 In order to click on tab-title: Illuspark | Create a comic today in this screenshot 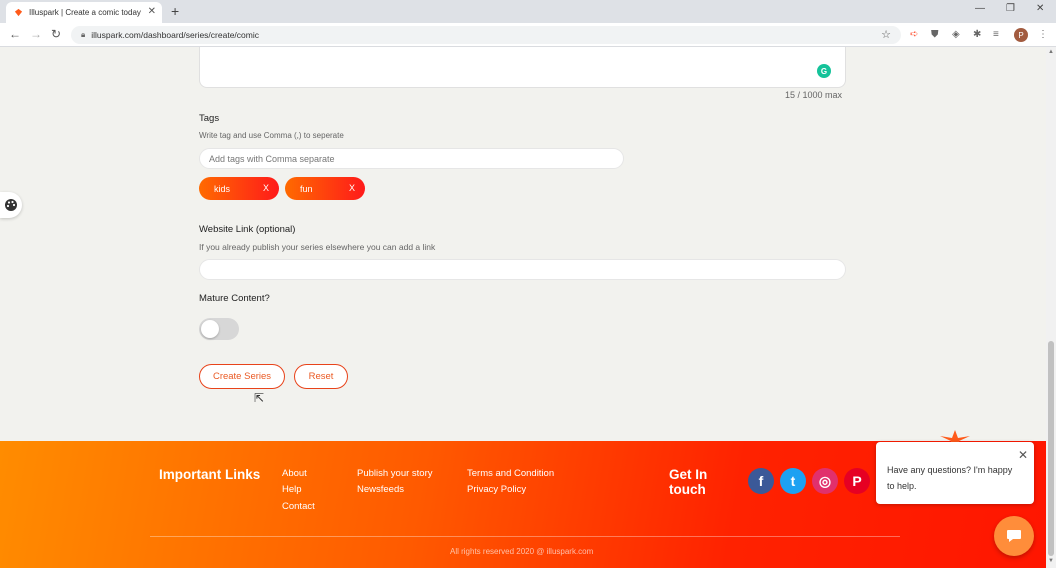, I will do `click(85, 12)`.